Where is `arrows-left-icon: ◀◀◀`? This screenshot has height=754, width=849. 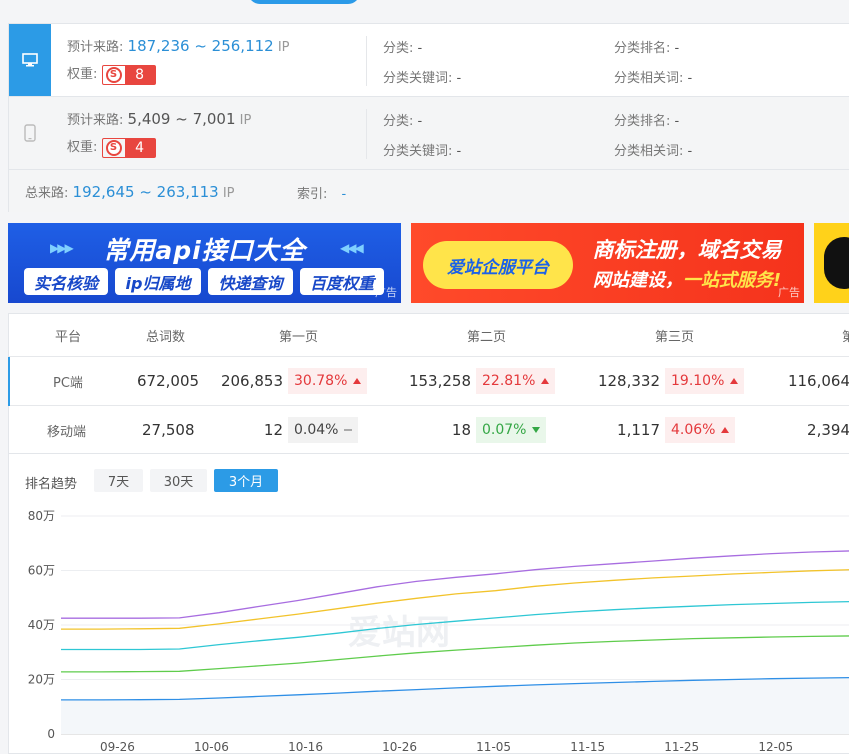
arrows-left-icon: ◀◀◀ is located at coordinates (352, 248).